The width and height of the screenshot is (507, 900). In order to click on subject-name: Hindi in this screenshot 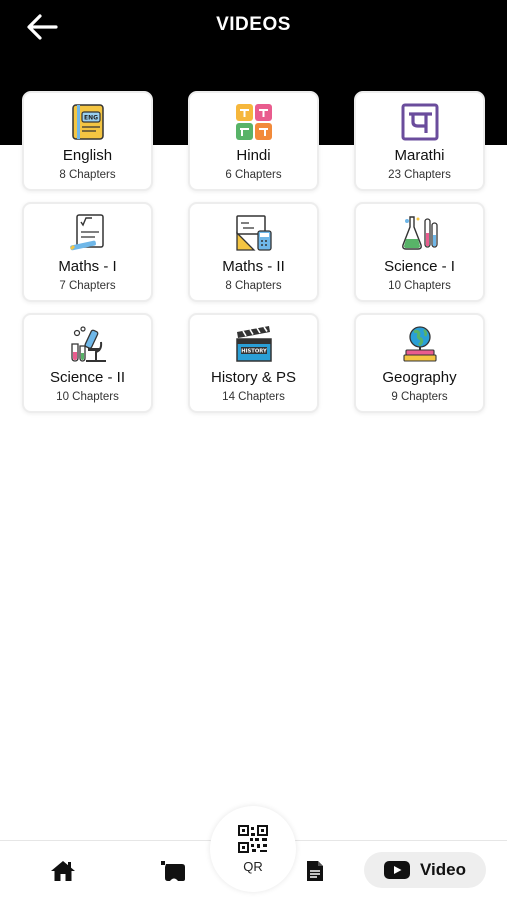, I will do `click(253, 155)`.